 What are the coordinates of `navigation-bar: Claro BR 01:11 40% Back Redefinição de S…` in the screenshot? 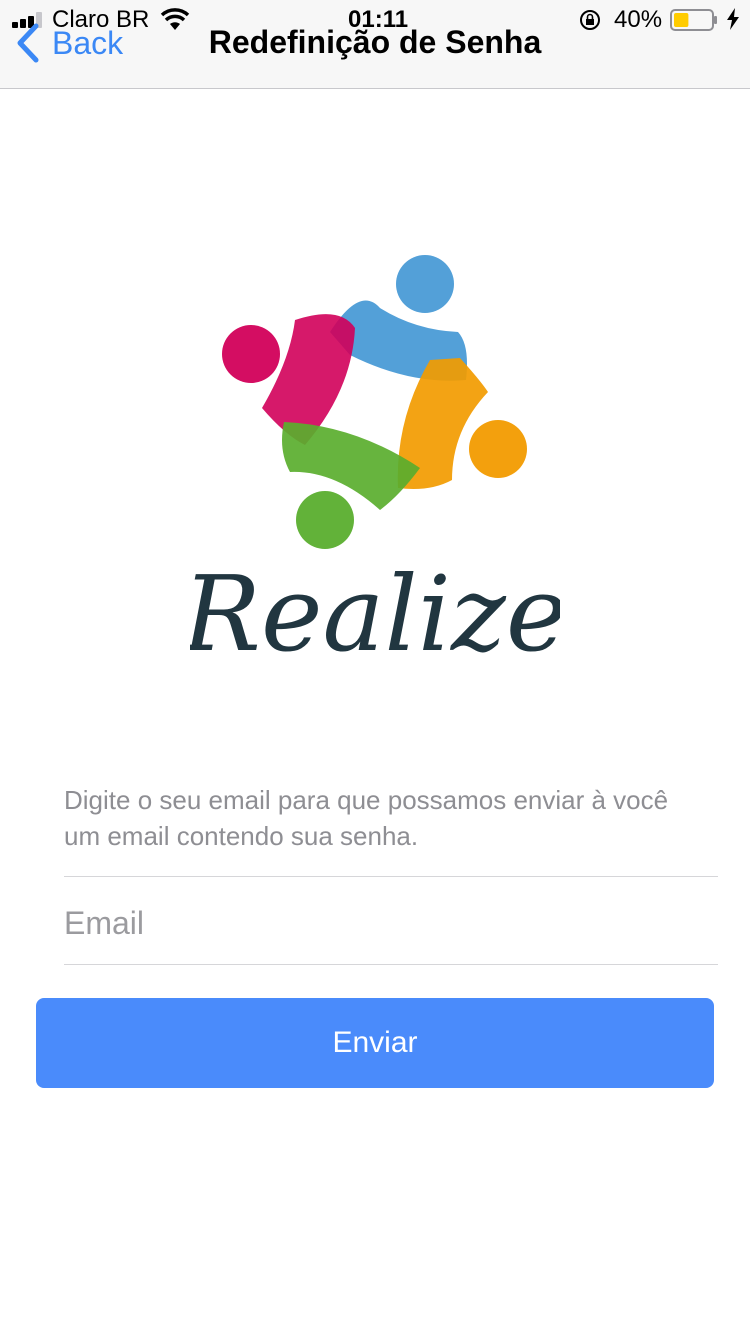 It's located at (375, 44).